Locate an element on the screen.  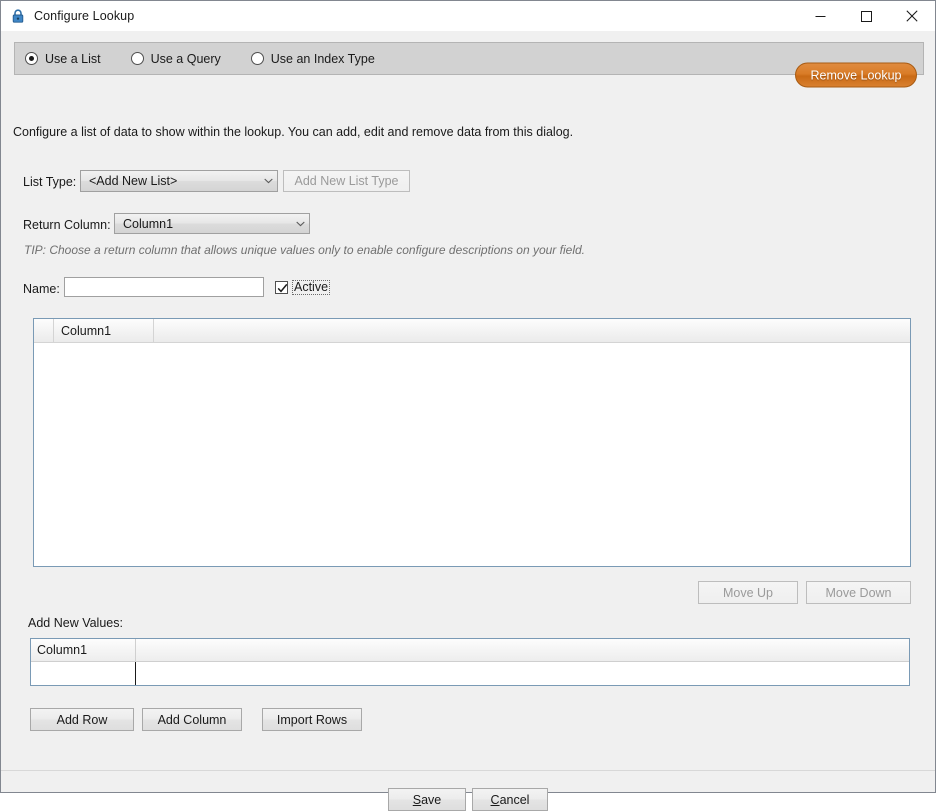
grid-column-header: Column1 is located at coordinates (104, 330).